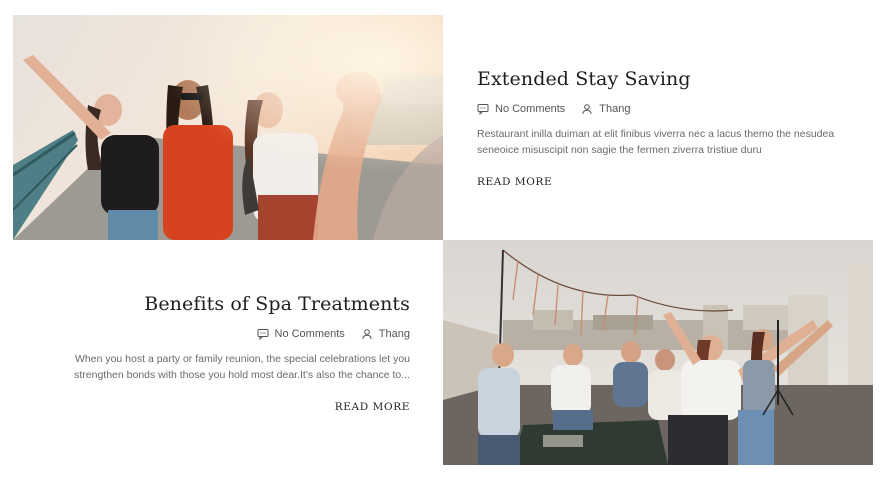  What do you see at coordinates (220, 304) in the screenshot?
I see `post-title: Benefits of Spa Treatments` at bounding box center [220, 304].